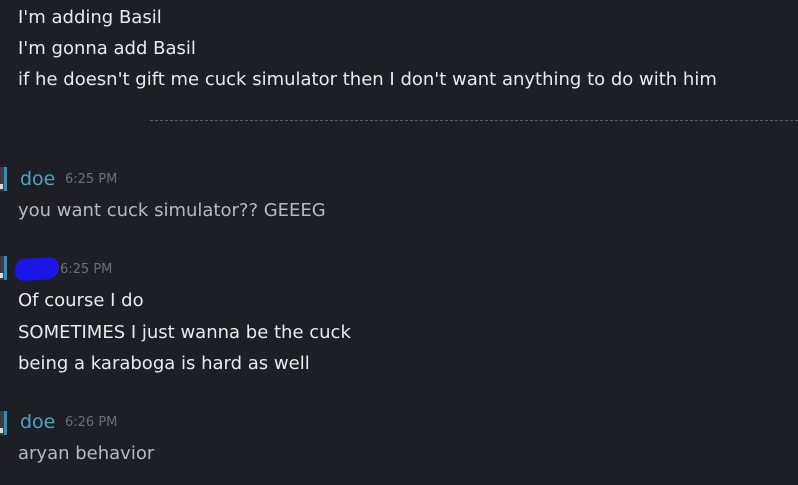 The width and height of the screenshot is (798, 485). I want to click on redaction-scribble, so click(37, 269).